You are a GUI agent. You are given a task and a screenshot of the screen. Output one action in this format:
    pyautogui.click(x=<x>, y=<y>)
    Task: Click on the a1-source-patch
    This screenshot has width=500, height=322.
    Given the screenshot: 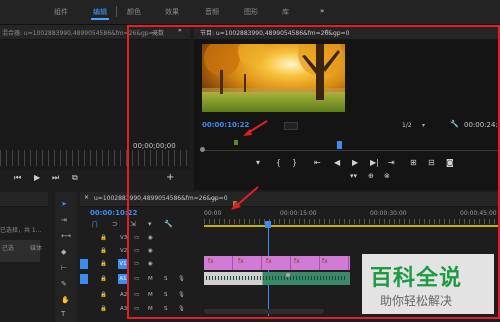 What is the action you would take?
    pyautogui.click(x=84, y=279)
    